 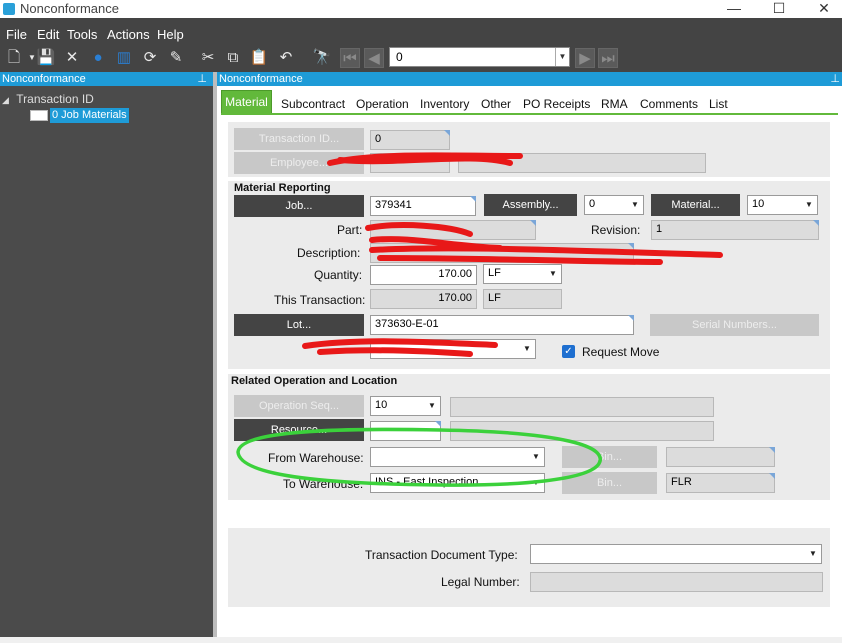 I want to click on transaction-document-type-select: ▼, so click(x=676, y=554).